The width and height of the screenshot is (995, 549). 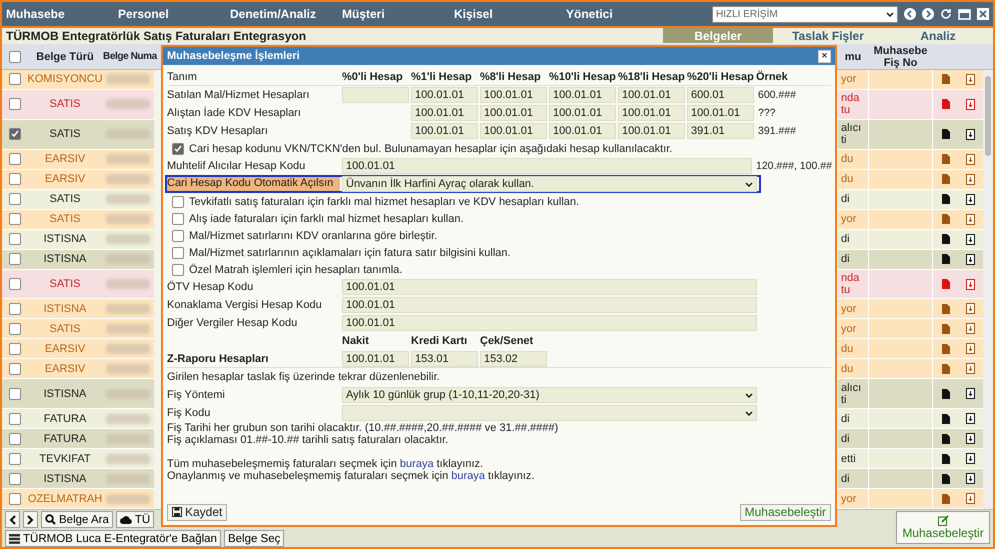 I want to click on menu-item: Personel, so click(x=174, y=14).